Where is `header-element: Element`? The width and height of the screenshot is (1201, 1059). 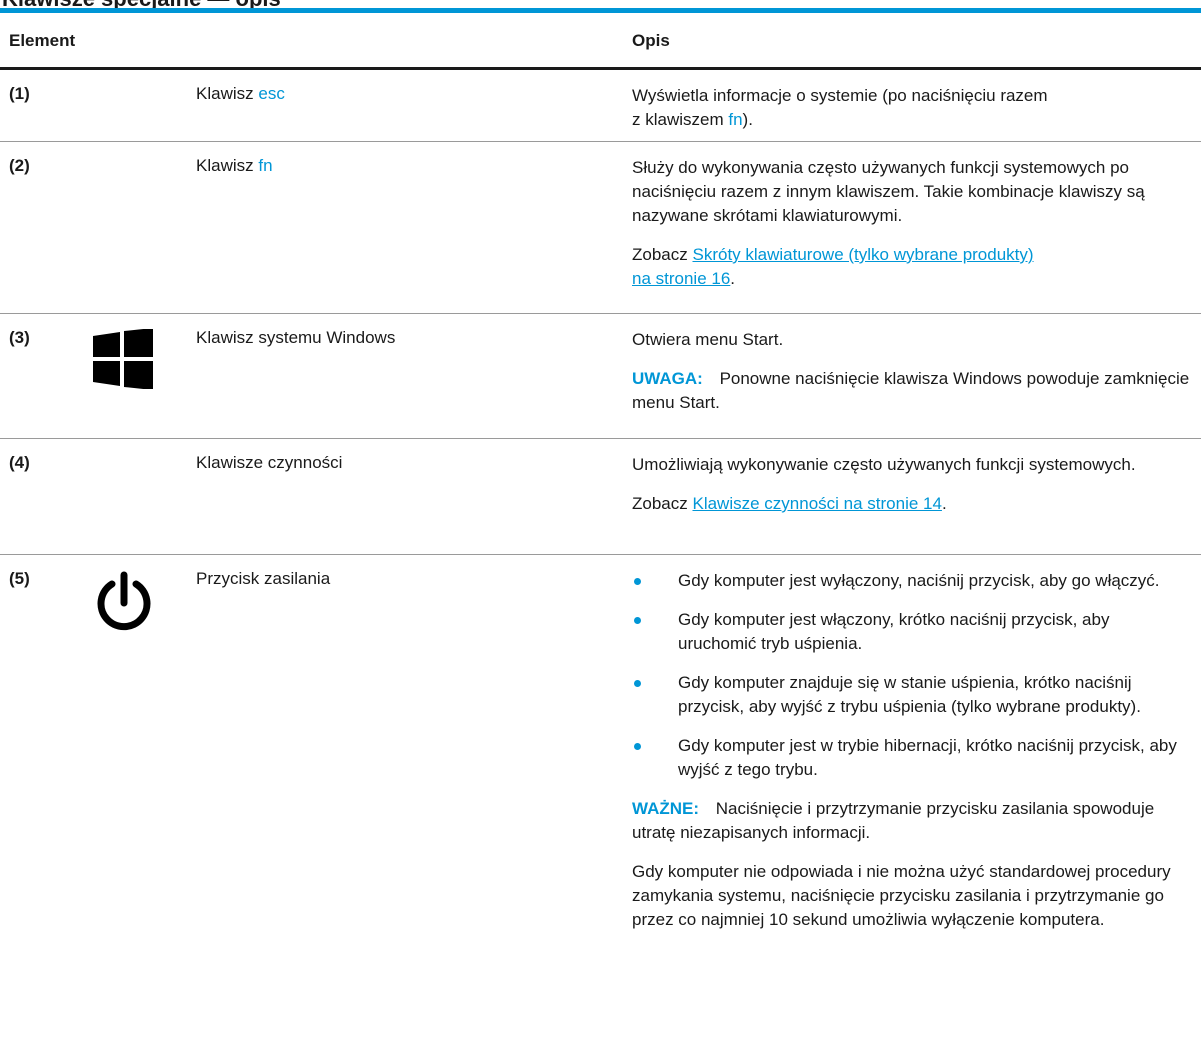
header-element: Element is located at coordinates (42, 40).